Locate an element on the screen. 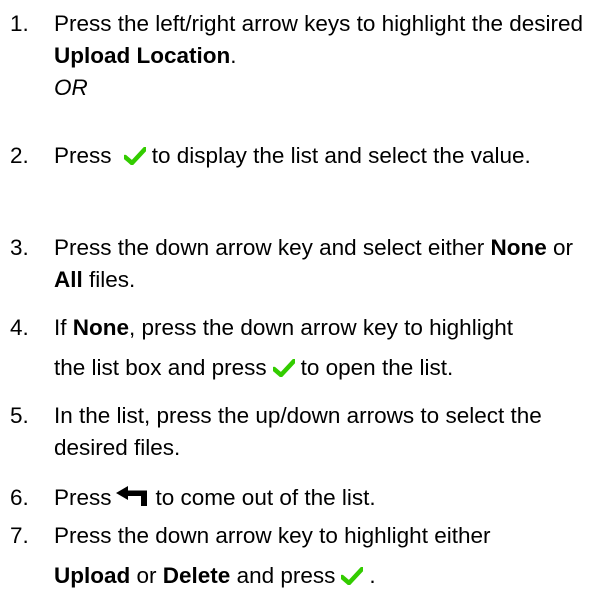 This screenshot has height=594, width=605. step-number: 6. is located at coordinates (19, 497).